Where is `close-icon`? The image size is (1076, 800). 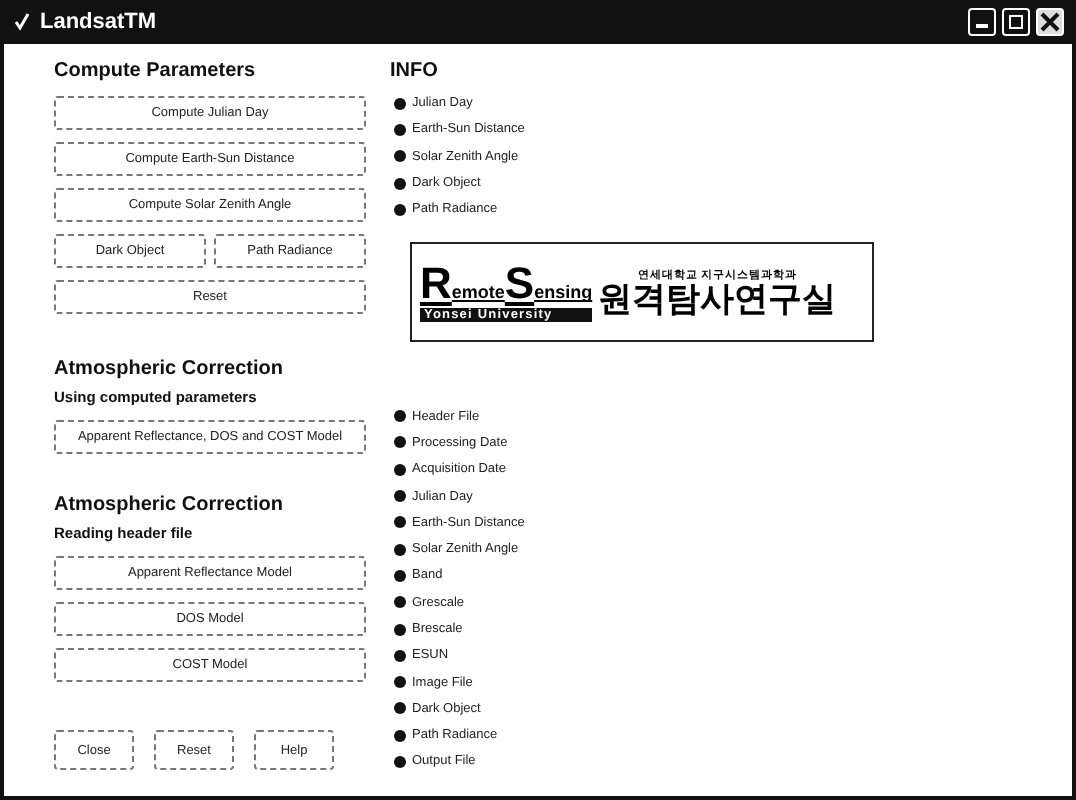 close-icon is located at coordinates (1050, 22).